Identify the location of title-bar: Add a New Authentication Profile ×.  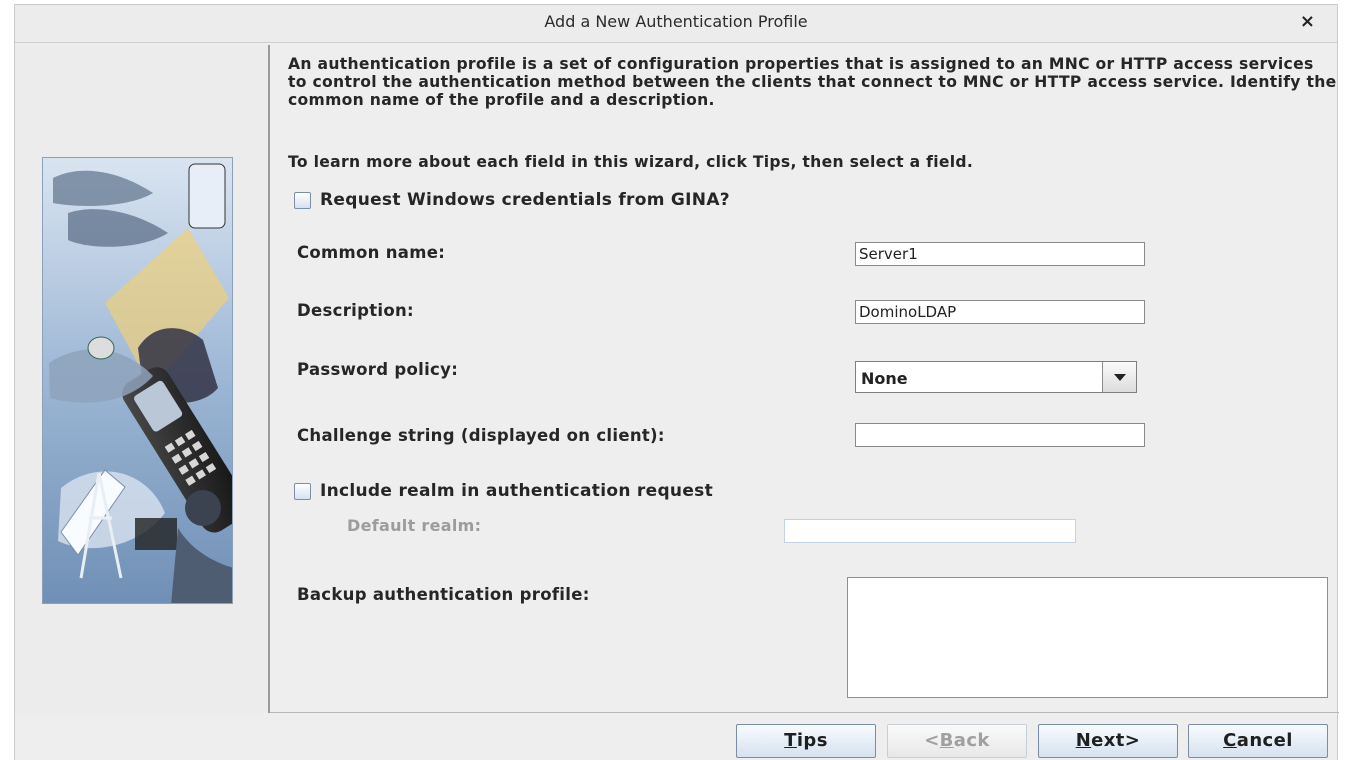
(676, 24).